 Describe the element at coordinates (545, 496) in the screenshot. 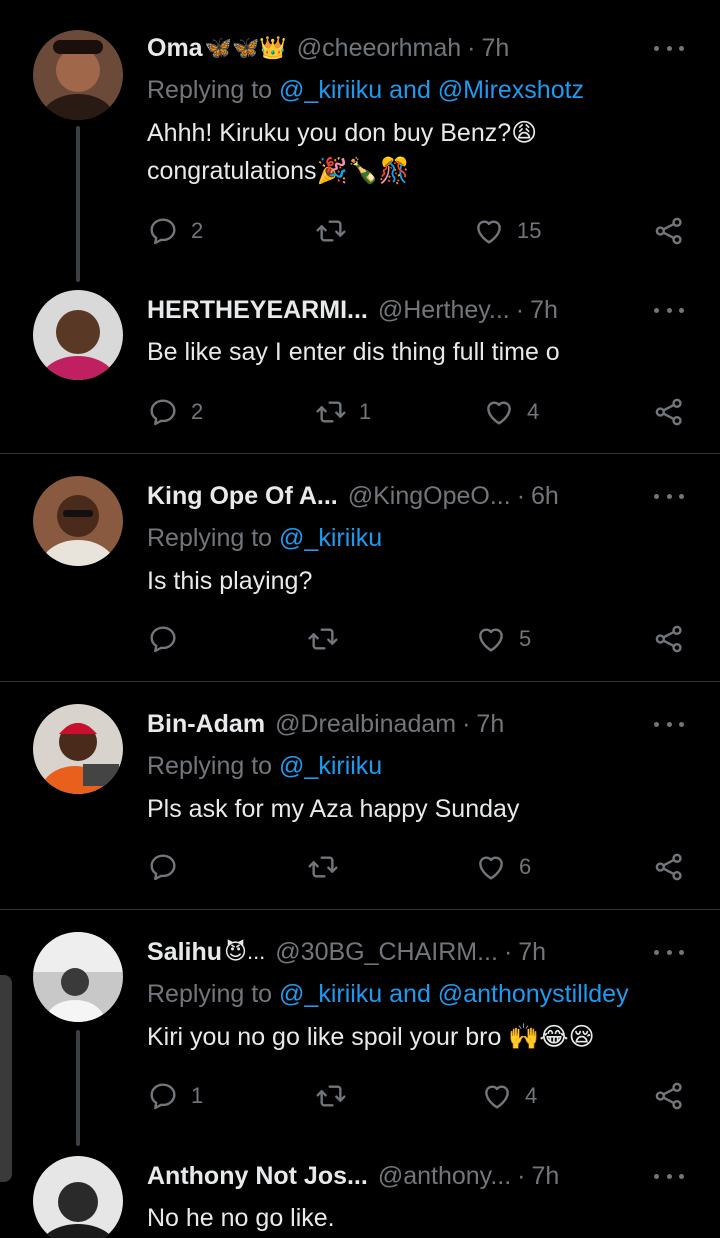

I see `timestamp: 6h` at that location.